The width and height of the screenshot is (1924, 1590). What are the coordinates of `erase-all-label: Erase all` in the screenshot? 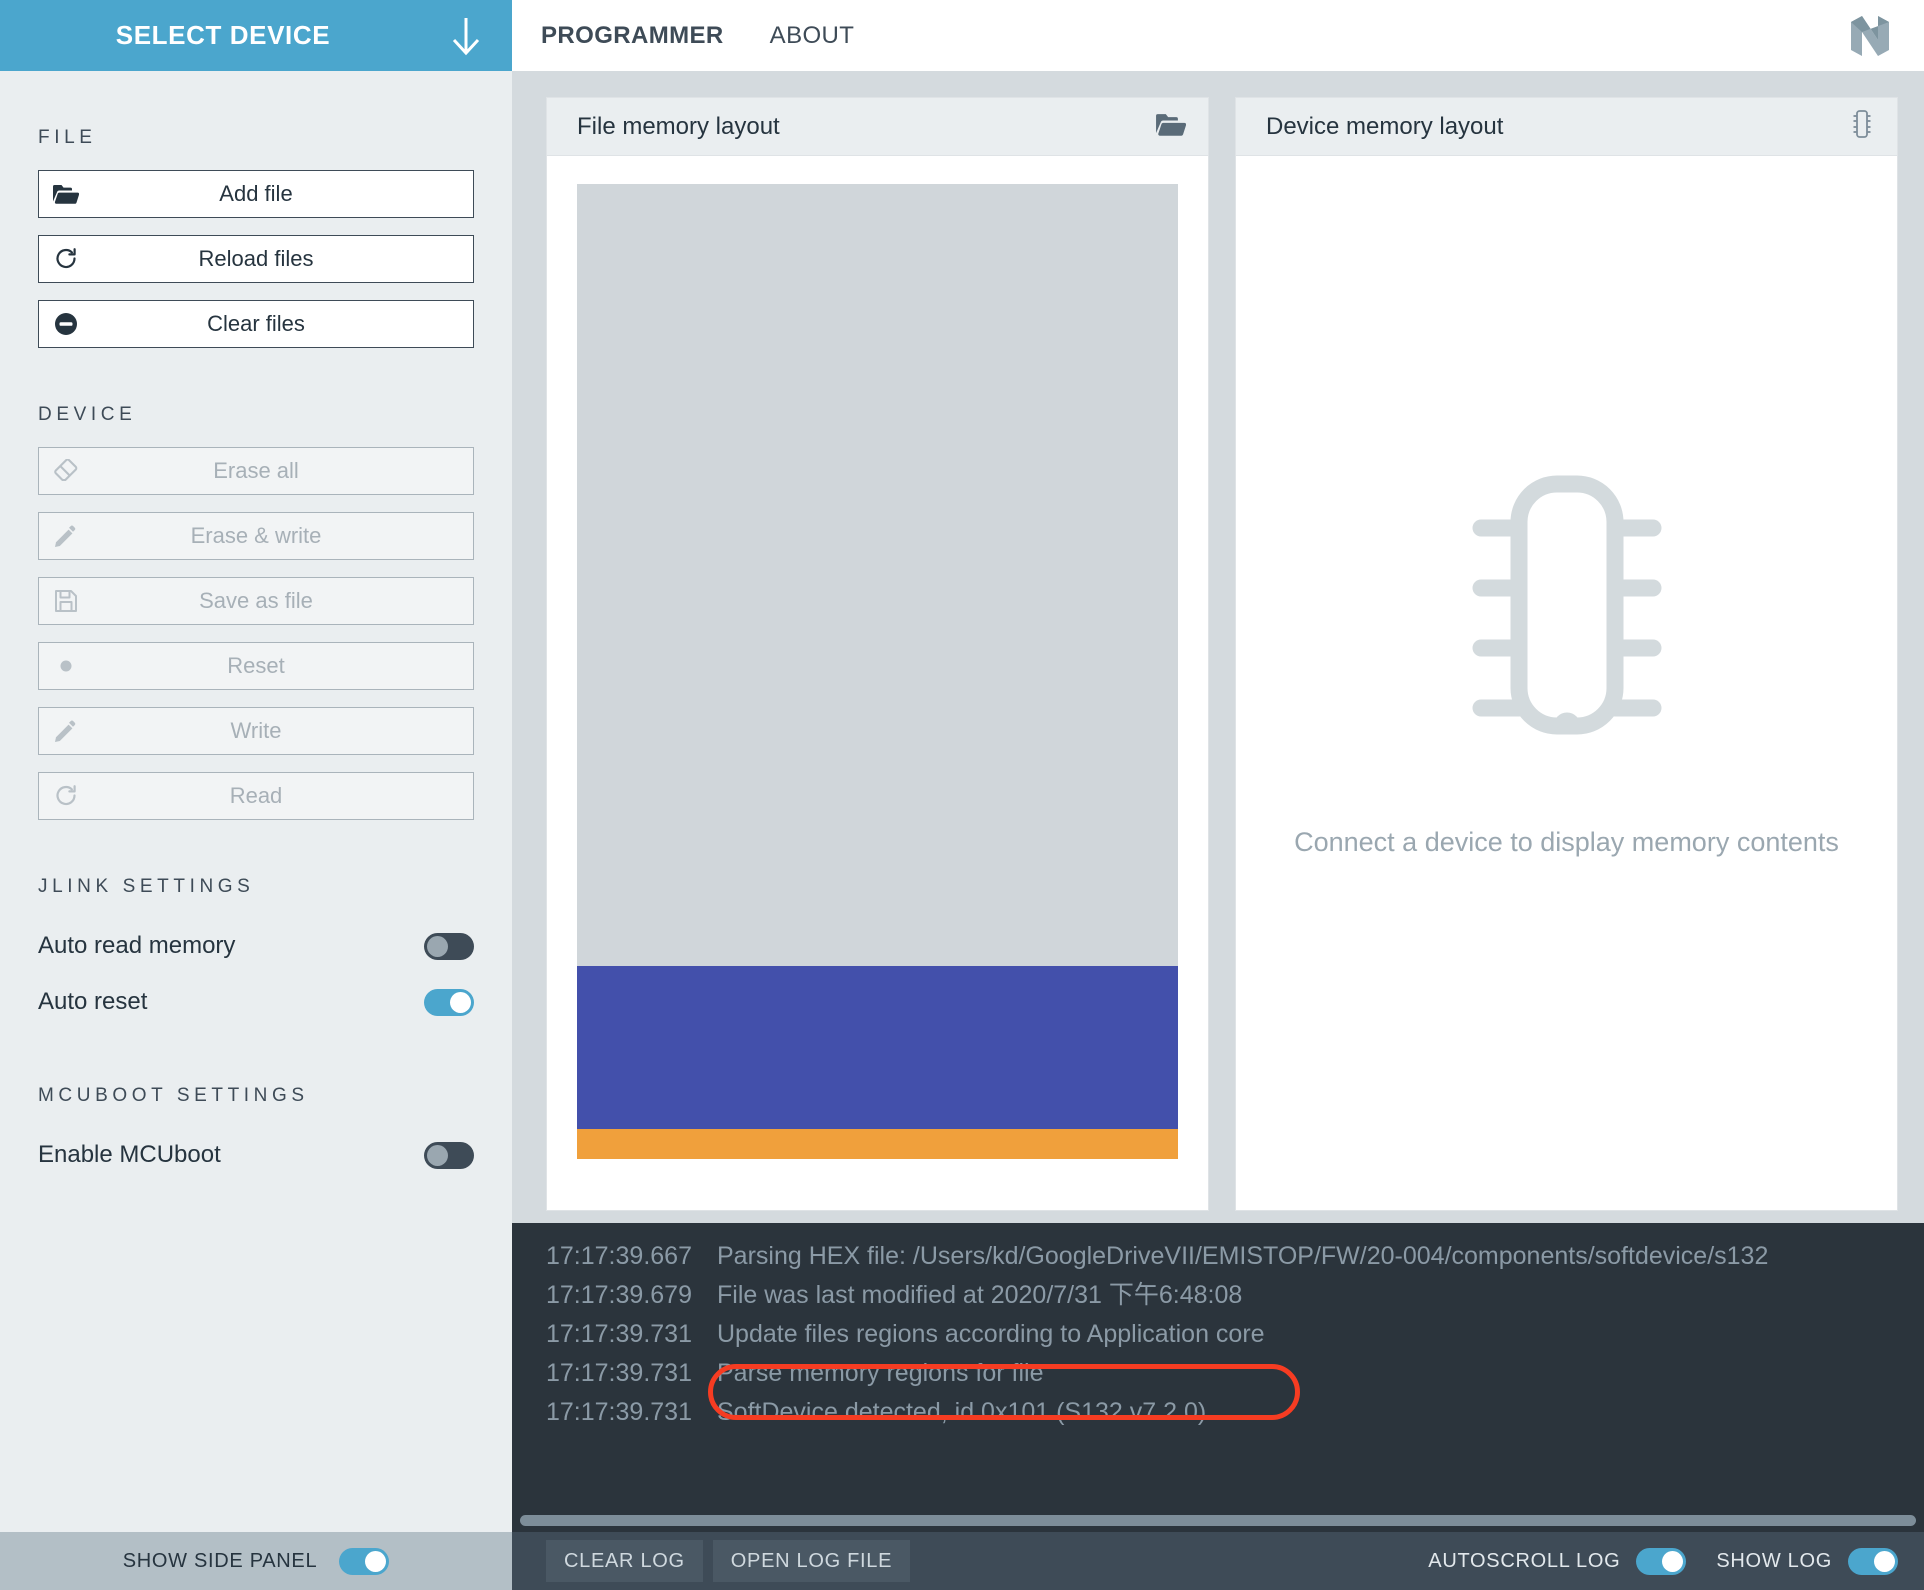 It's located at (256, 470).